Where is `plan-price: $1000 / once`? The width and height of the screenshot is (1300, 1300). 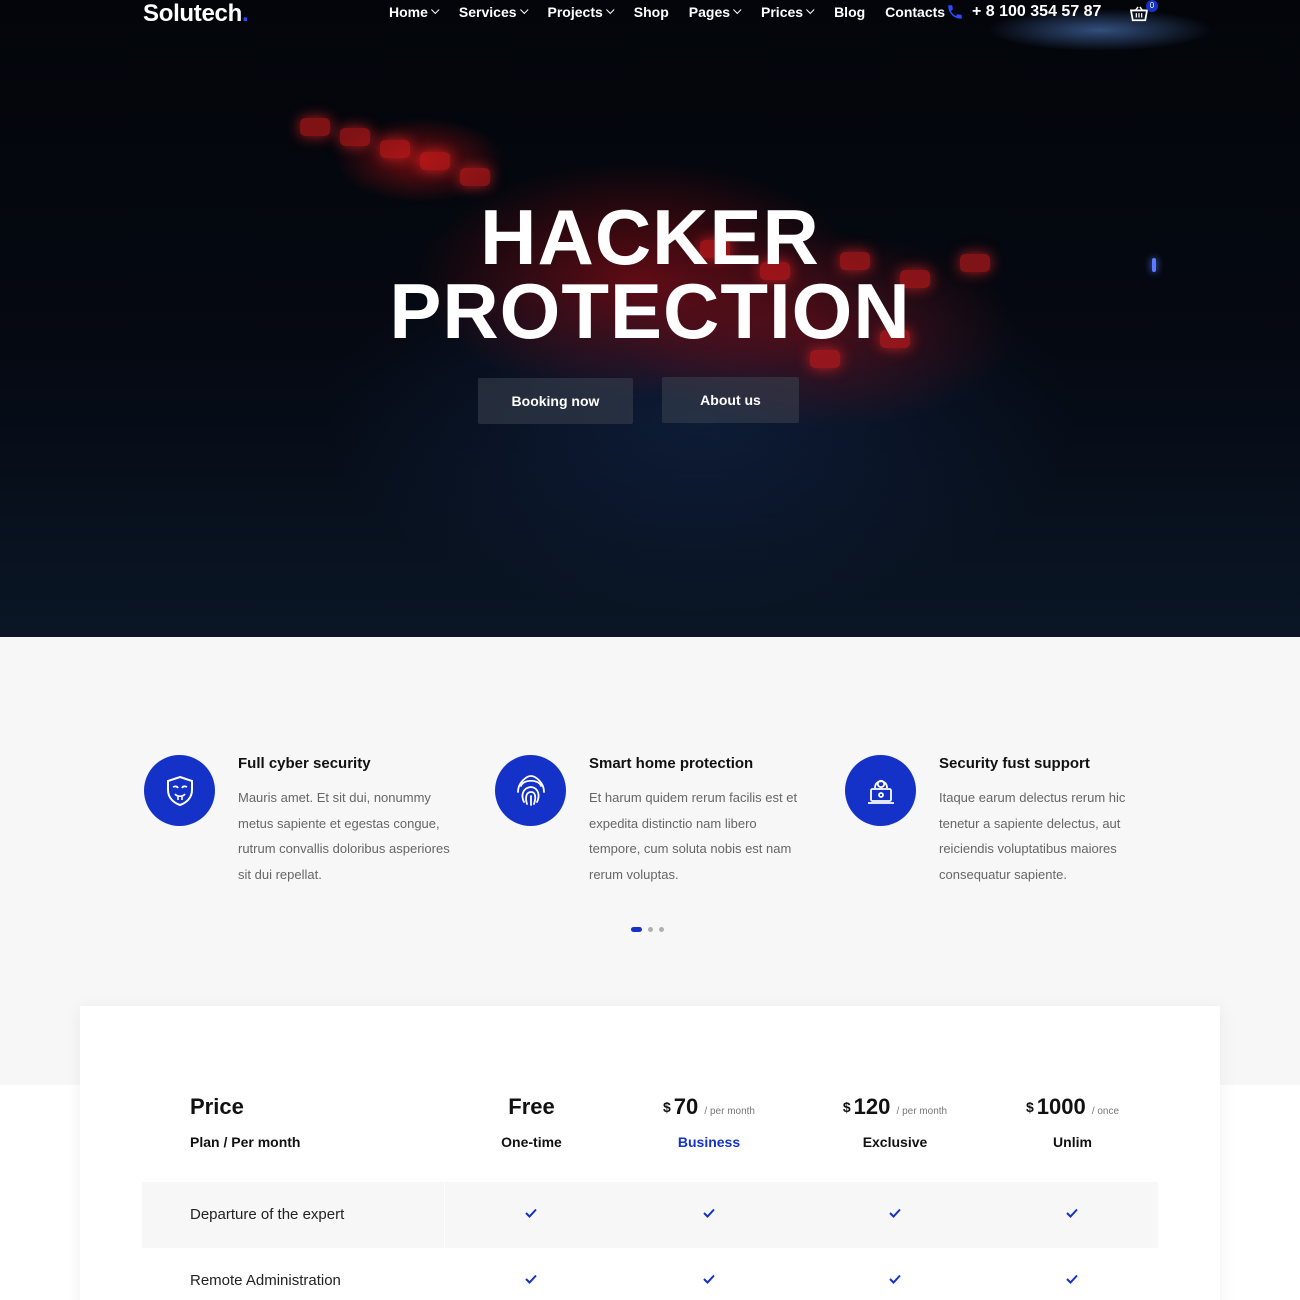 plan-price: $1000 / once is located at coordinates (1072, 1106).